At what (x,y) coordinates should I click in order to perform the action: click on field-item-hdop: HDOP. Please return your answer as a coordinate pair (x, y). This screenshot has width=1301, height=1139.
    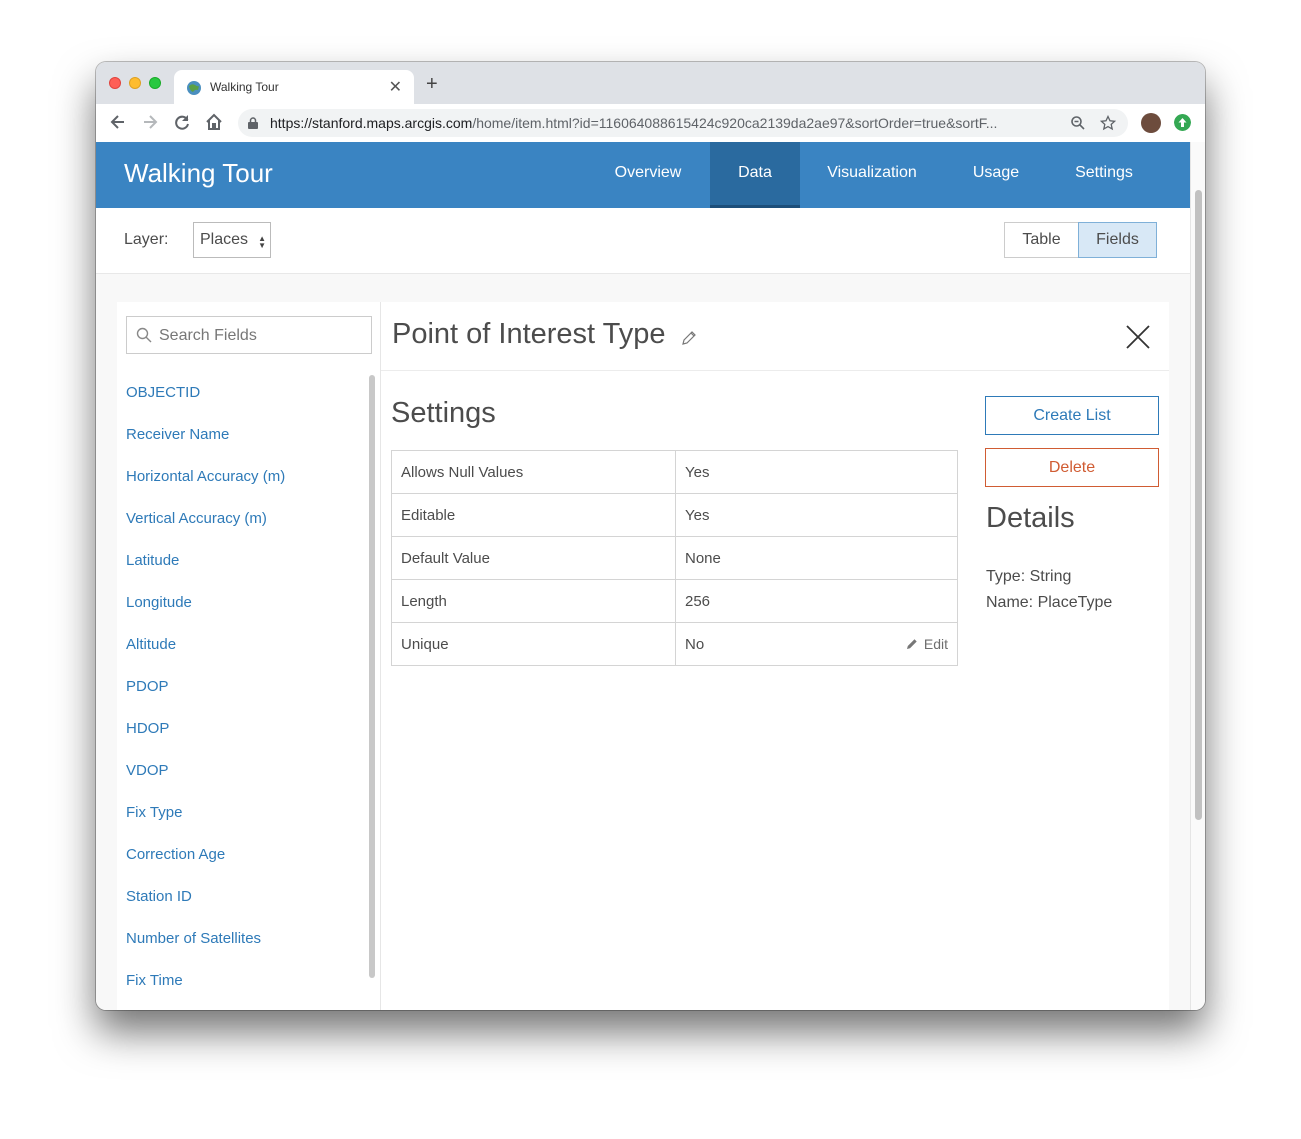
    Looking at the image, I should click on (242, 729).